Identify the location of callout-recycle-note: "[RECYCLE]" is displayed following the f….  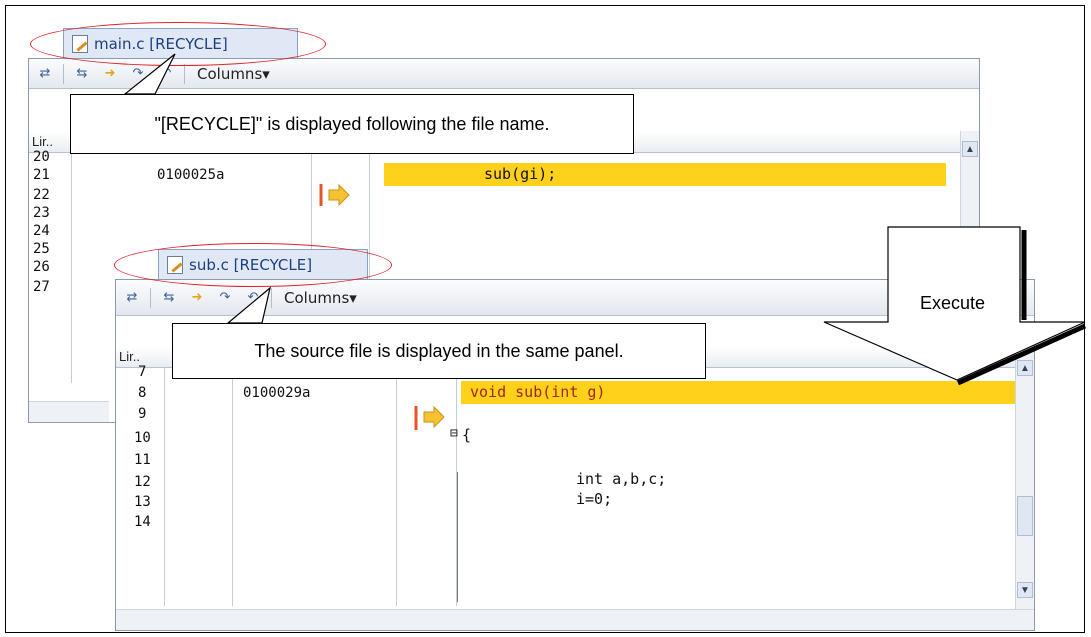
(352, 124).